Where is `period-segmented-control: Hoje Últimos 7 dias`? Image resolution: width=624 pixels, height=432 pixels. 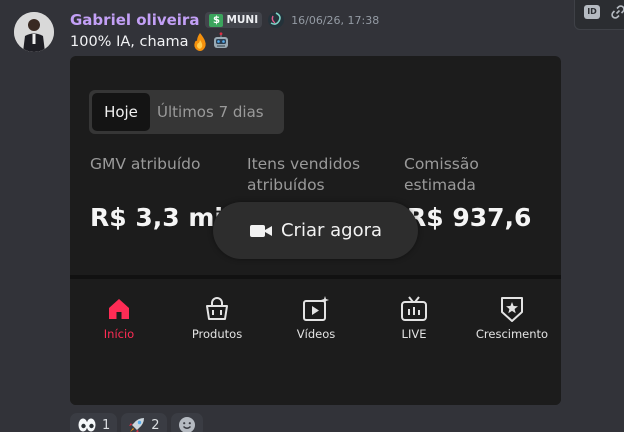 period-segmented-control: Hoje Últimos 7 dias is located at coordinates (186, 112).